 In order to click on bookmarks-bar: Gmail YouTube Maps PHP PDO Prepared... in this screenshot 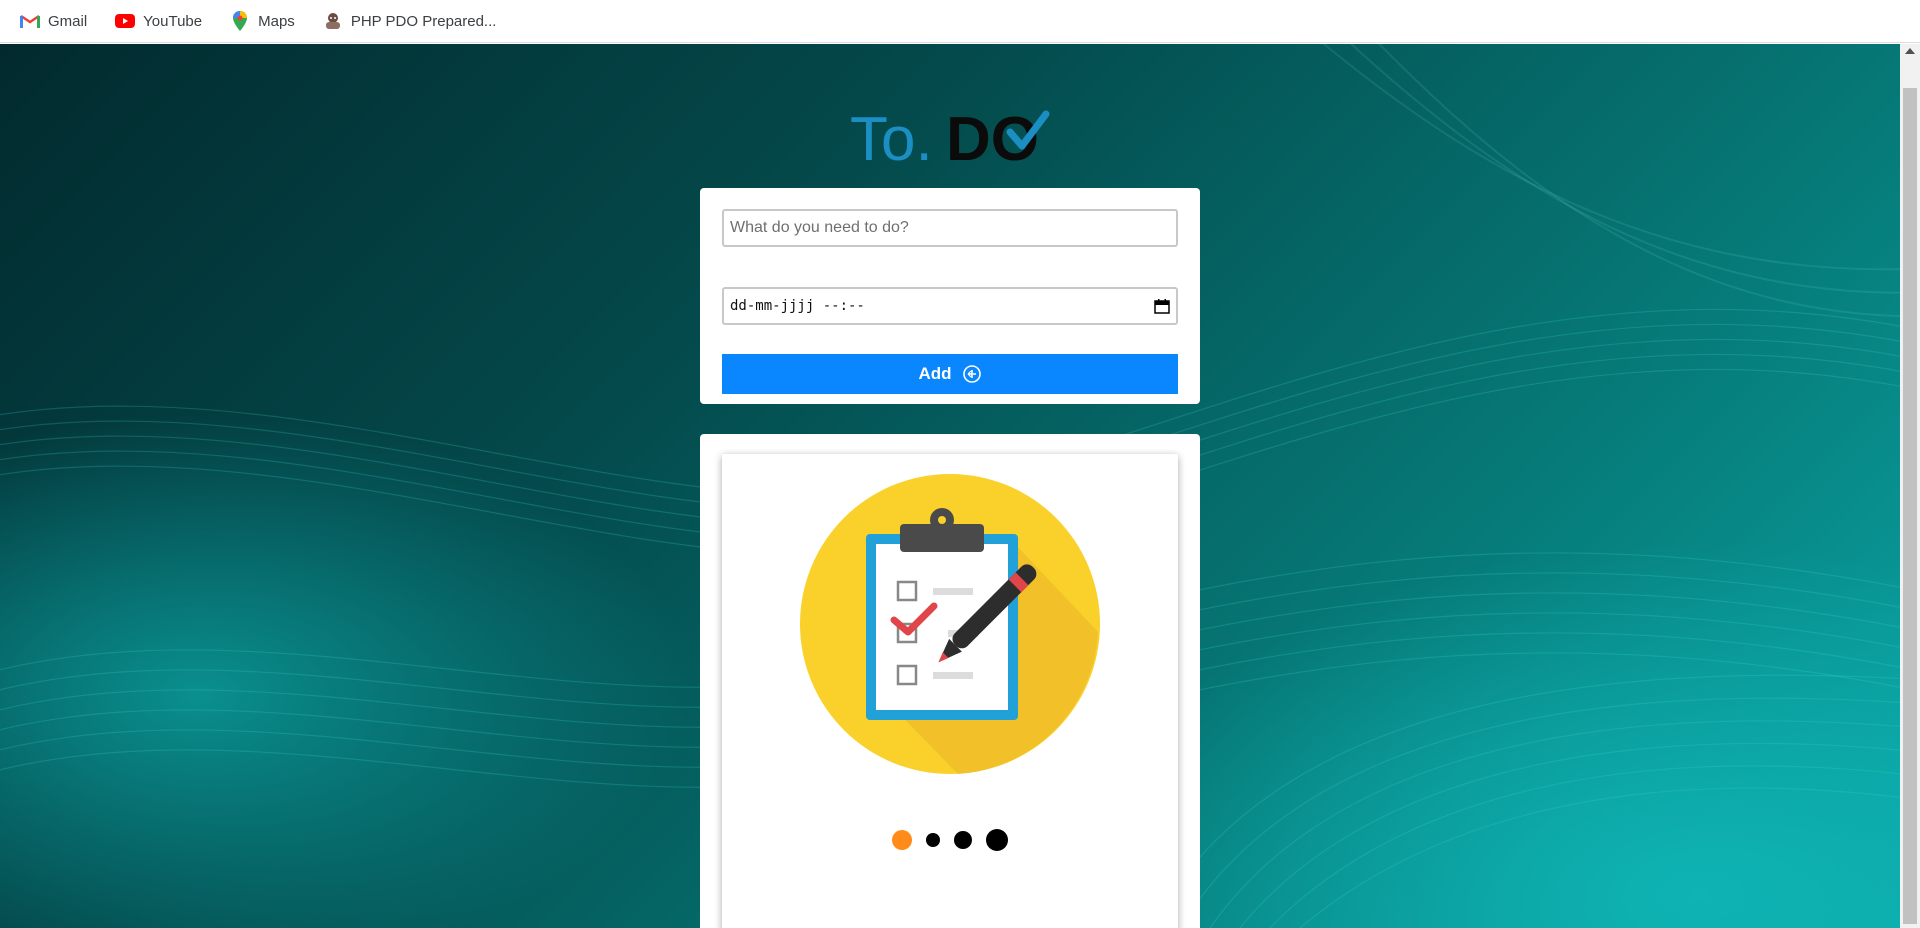, I will do `click(960, 21)`.